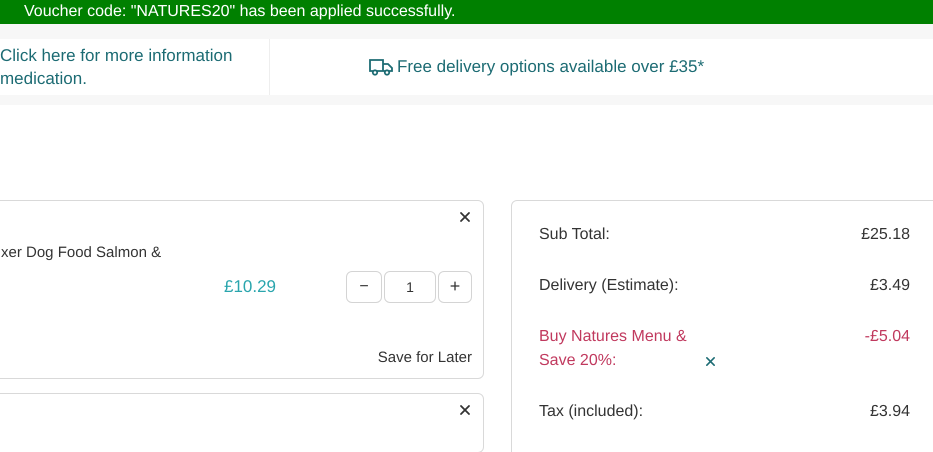 The width and height of the screenshot is (933, 452). Describe the element at coordinates (410, 286) in the screenshot. I see `quantity-field: 1` at that location.